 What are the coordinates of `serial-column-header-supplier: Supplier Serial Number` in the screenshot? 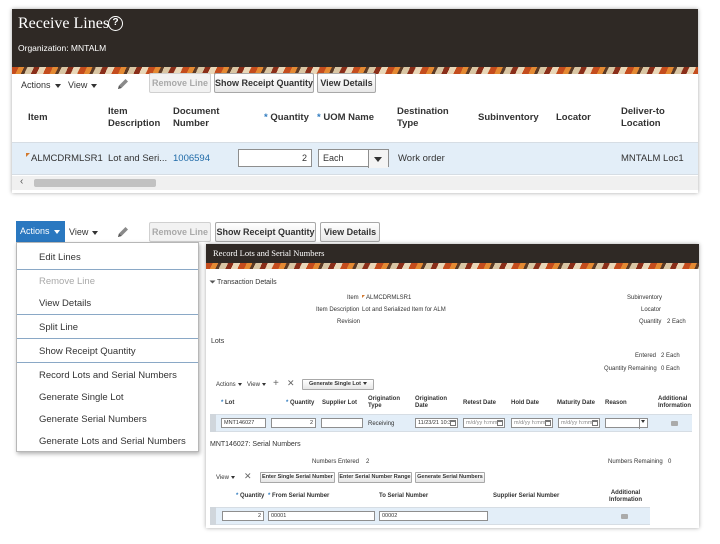 It's located at (526, 496).